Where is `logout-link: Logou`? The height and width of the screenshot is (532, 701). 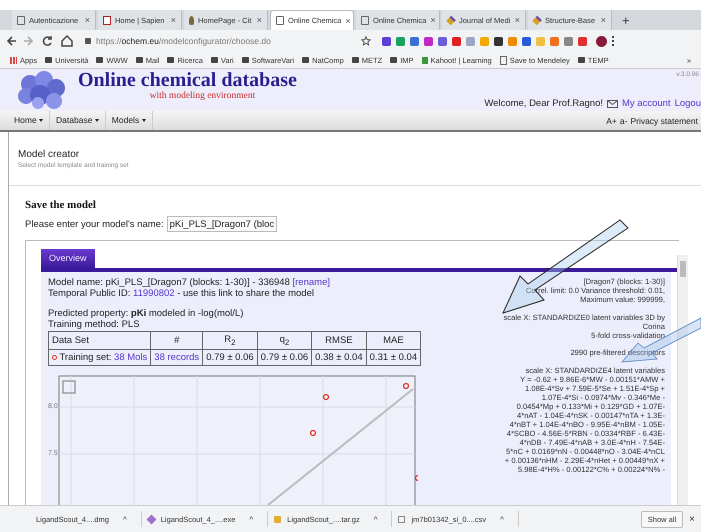
logout-link: Logou is located at coordinates (687, 103).